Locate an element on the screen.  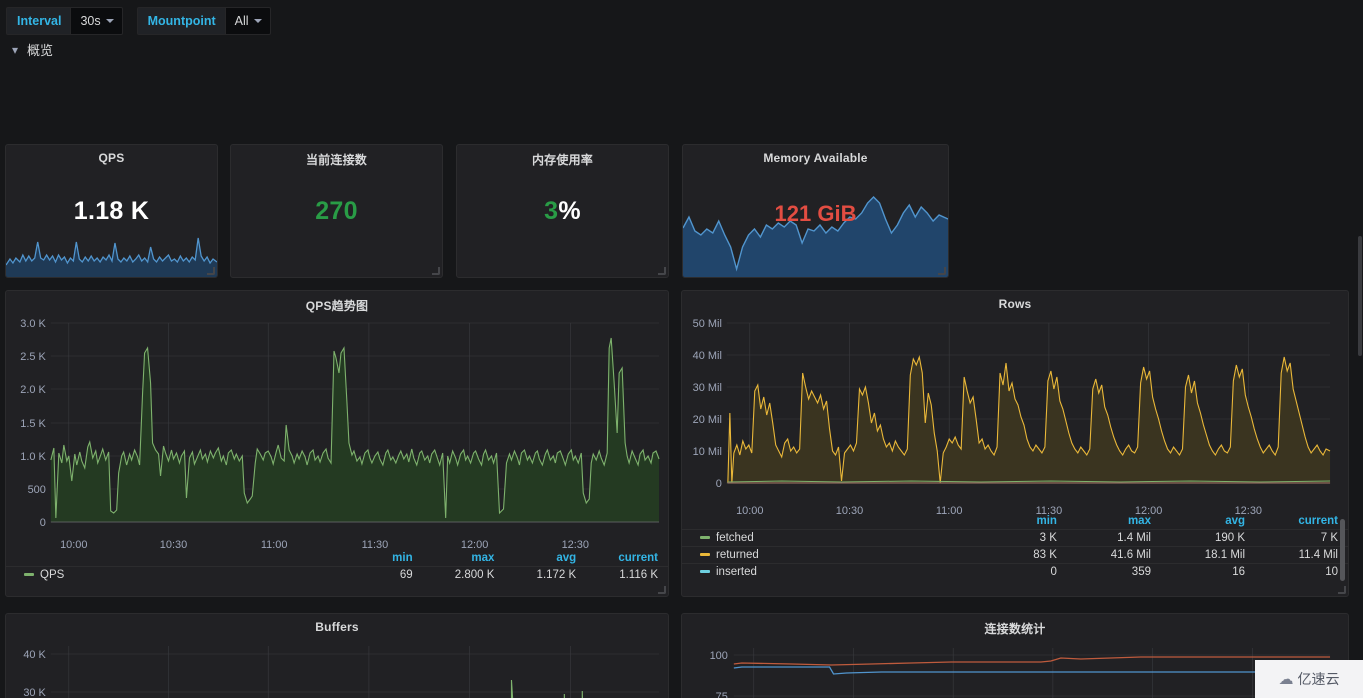
legend-value-avg: 190 K is located at coordinates (1230, 538).